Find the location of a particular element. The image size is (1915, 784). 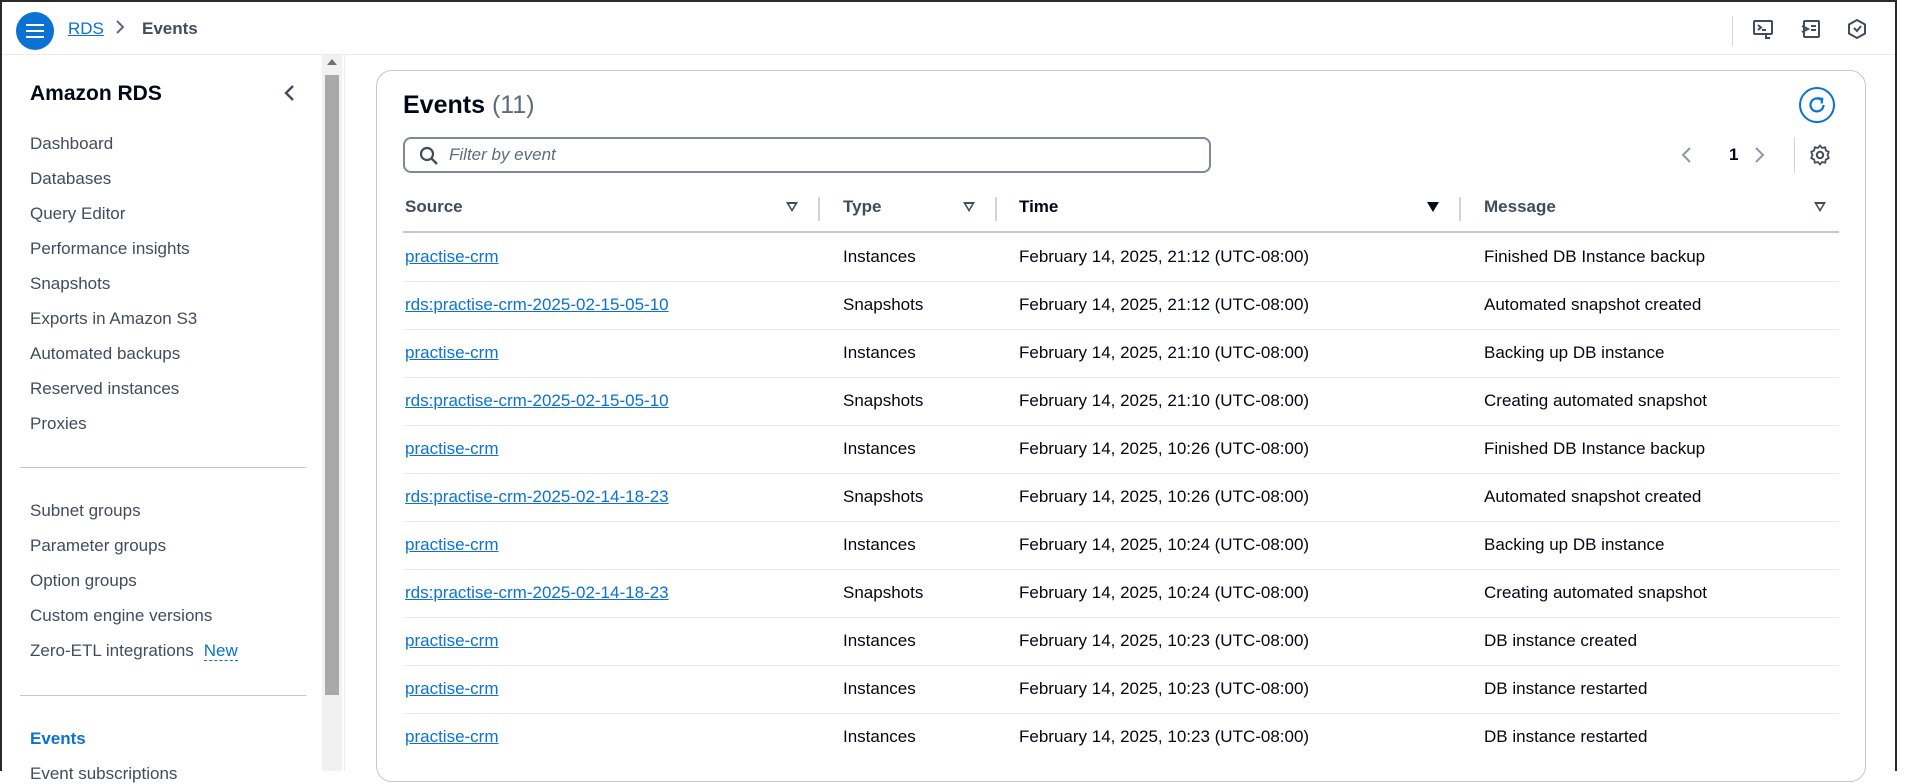

sidebar-item-parameter-groups: Parameter groups is located at coordinates (98, 546).